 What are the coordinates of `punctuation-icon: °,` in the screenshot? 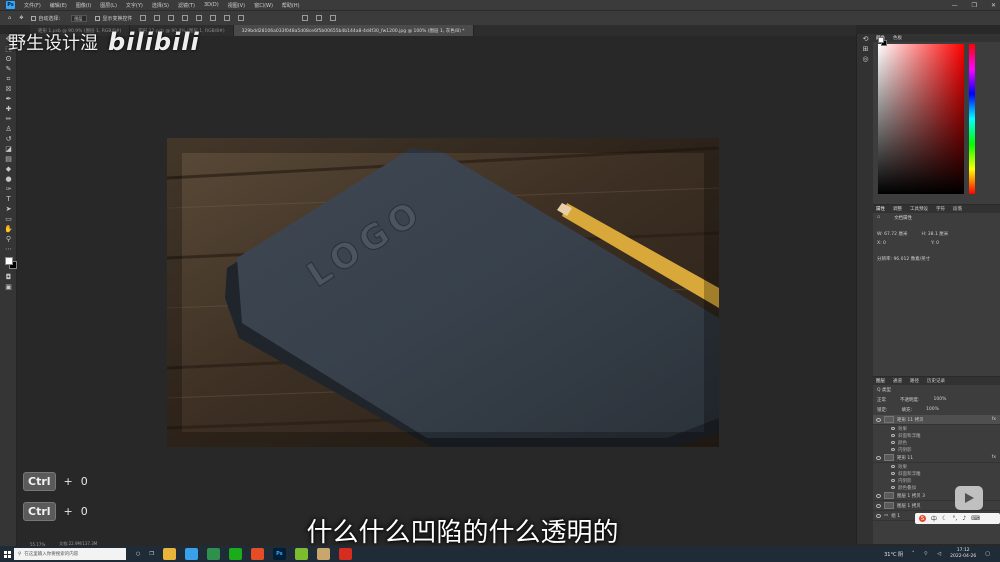 It's located at (954, 518).